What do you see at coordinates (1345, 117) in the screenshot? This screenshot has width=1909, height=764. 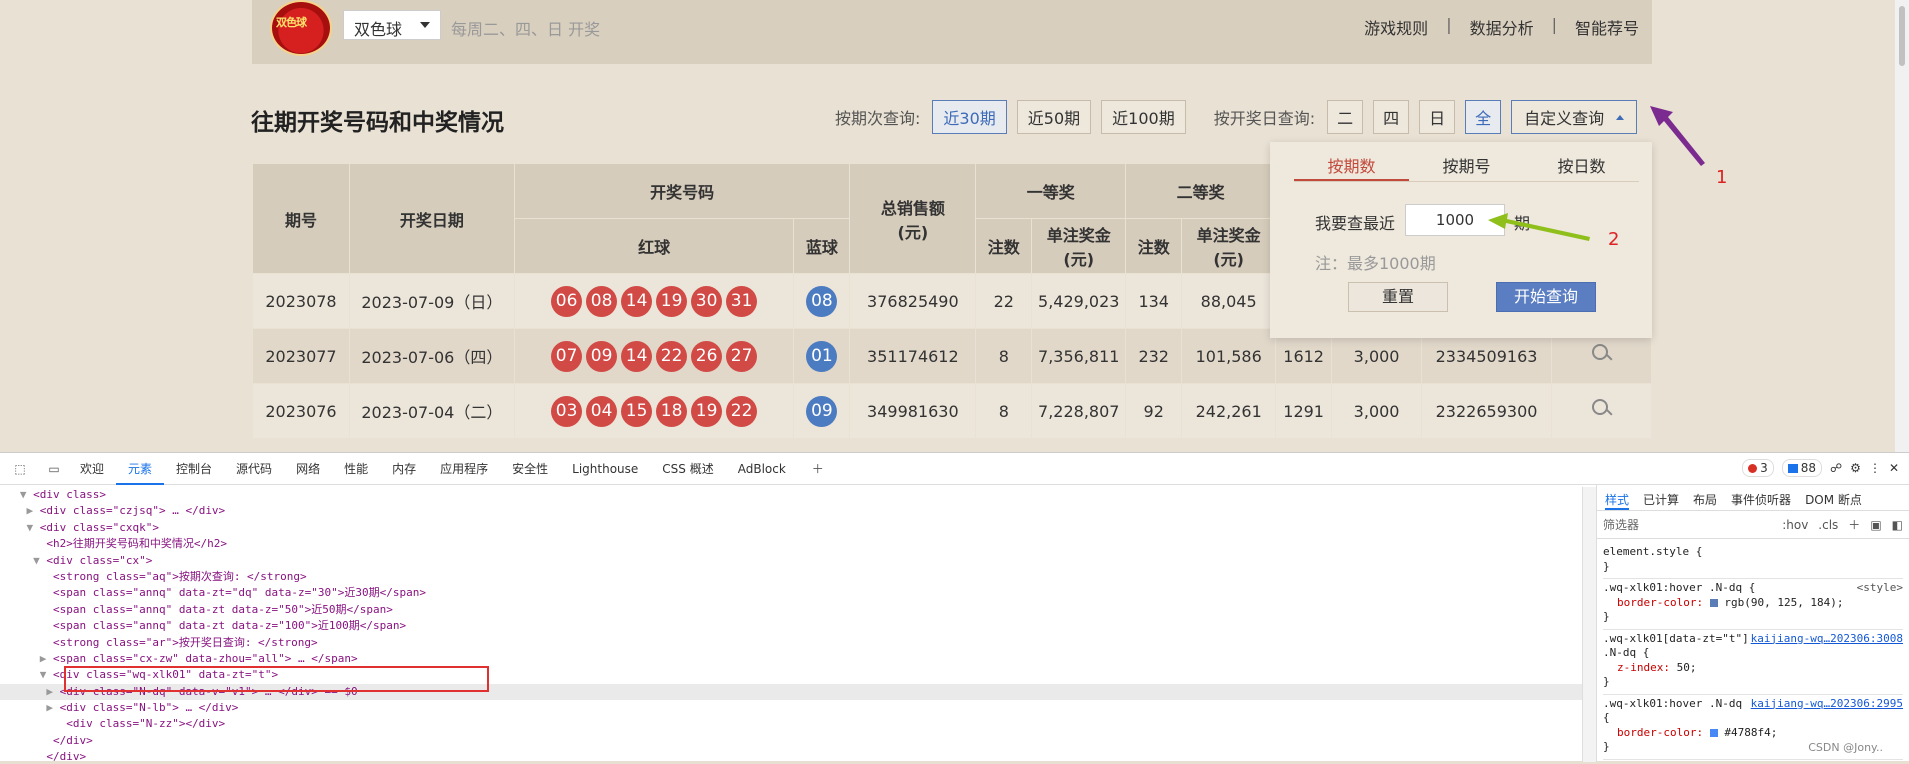 I see `day-tue-button: 二` at bounding box center [1345, 117].